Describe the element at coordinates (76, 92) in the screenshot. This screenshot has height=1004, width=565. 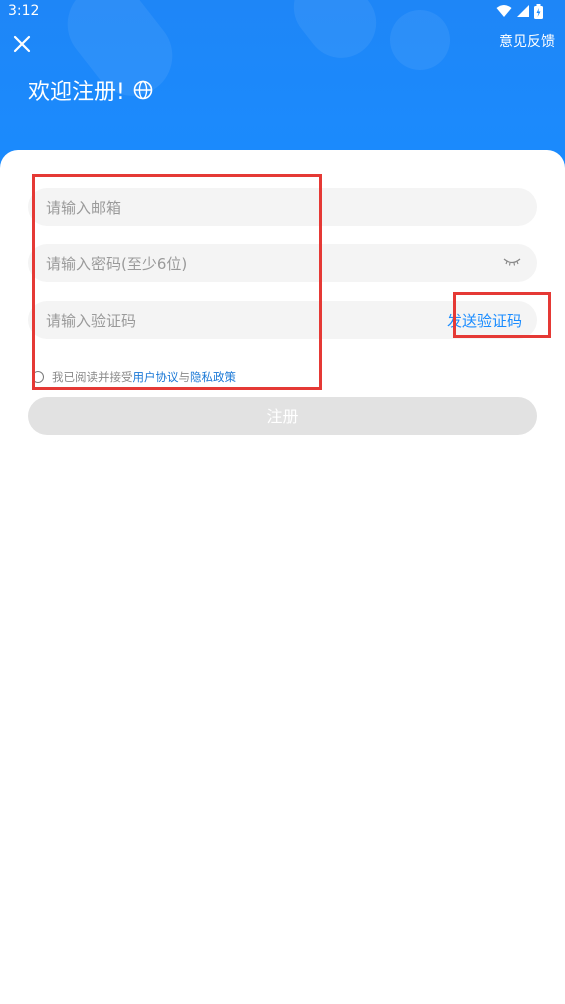
I see `page-title-text: 欢迎注册!` at that location.